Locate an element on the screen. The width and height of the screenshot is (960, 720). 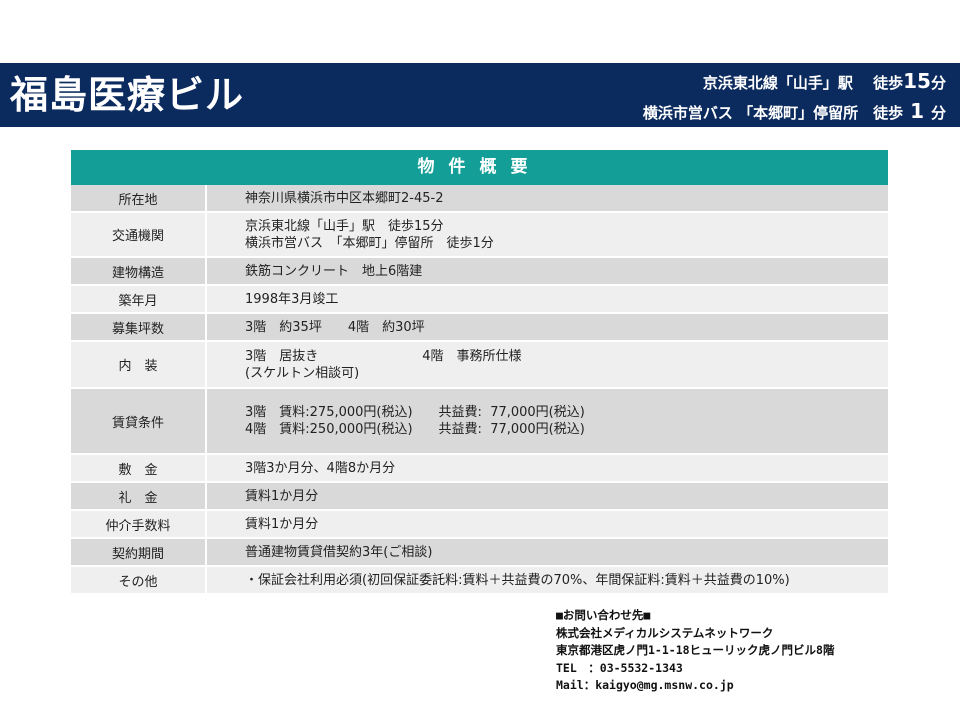
row-label: 礼 金 is located at coordinates (139, 496).